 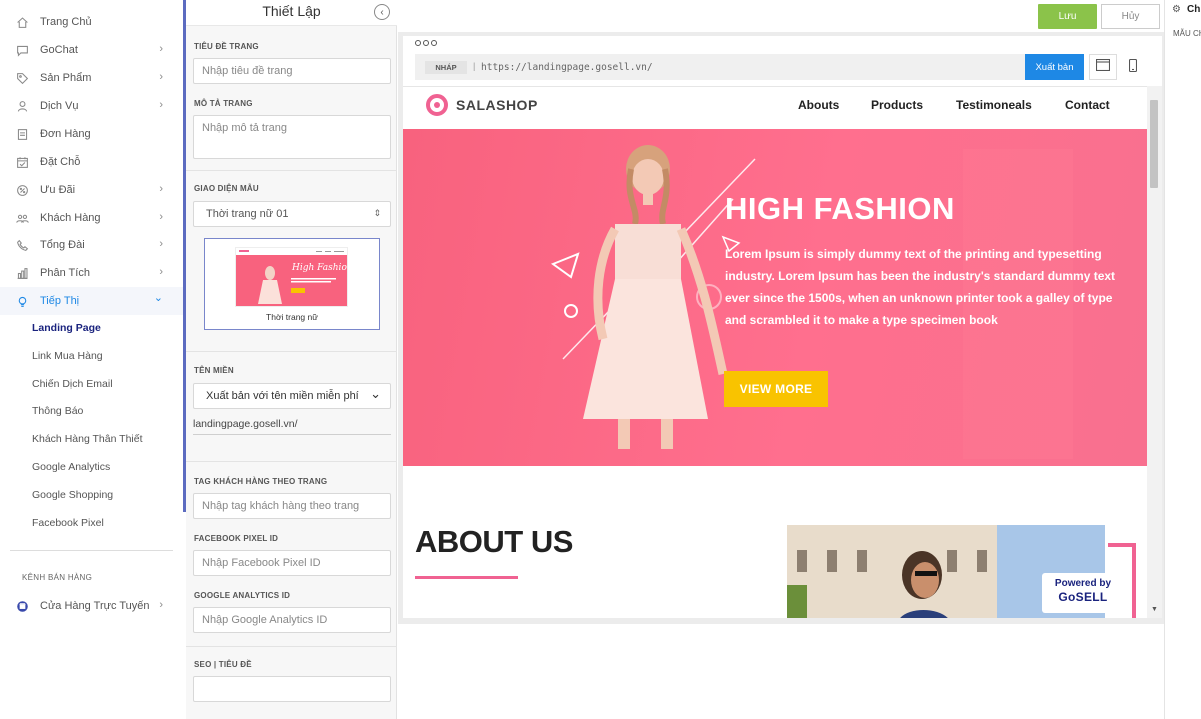 What do you see at coordinates (1182, 359) in the screenshot?
I see `right-panel: ⚙ Ch MẪU CH` at bounding box center [1182, 359].